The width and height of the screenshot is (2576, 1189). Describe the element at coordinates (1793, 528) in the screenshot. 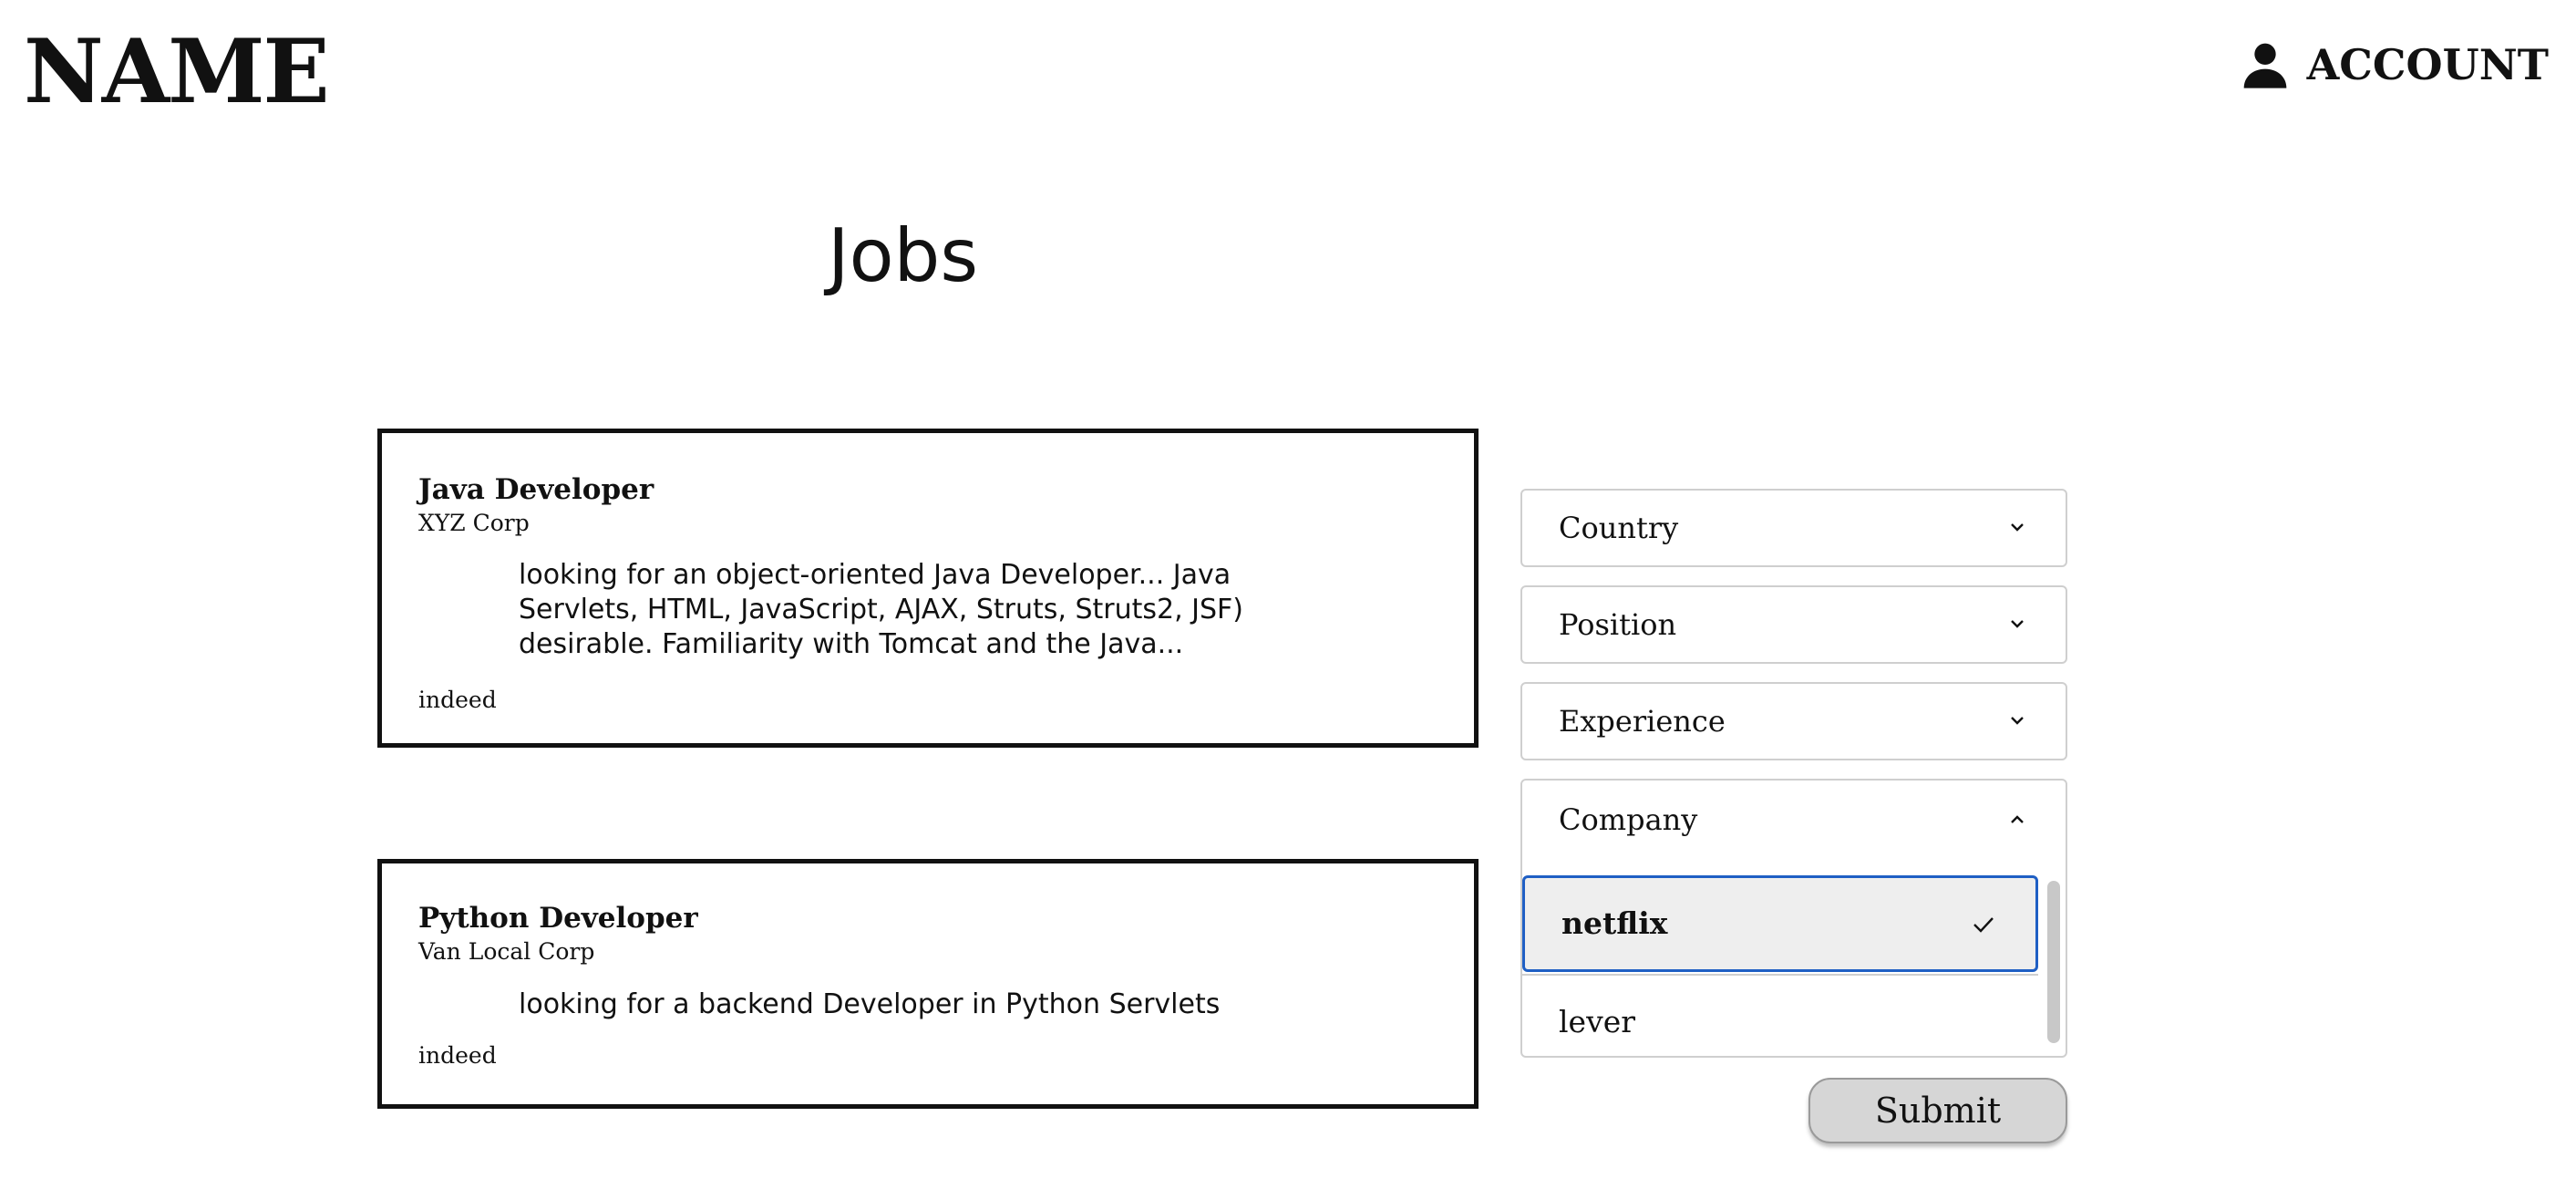

I see `country-dropdown: Country` at that location.